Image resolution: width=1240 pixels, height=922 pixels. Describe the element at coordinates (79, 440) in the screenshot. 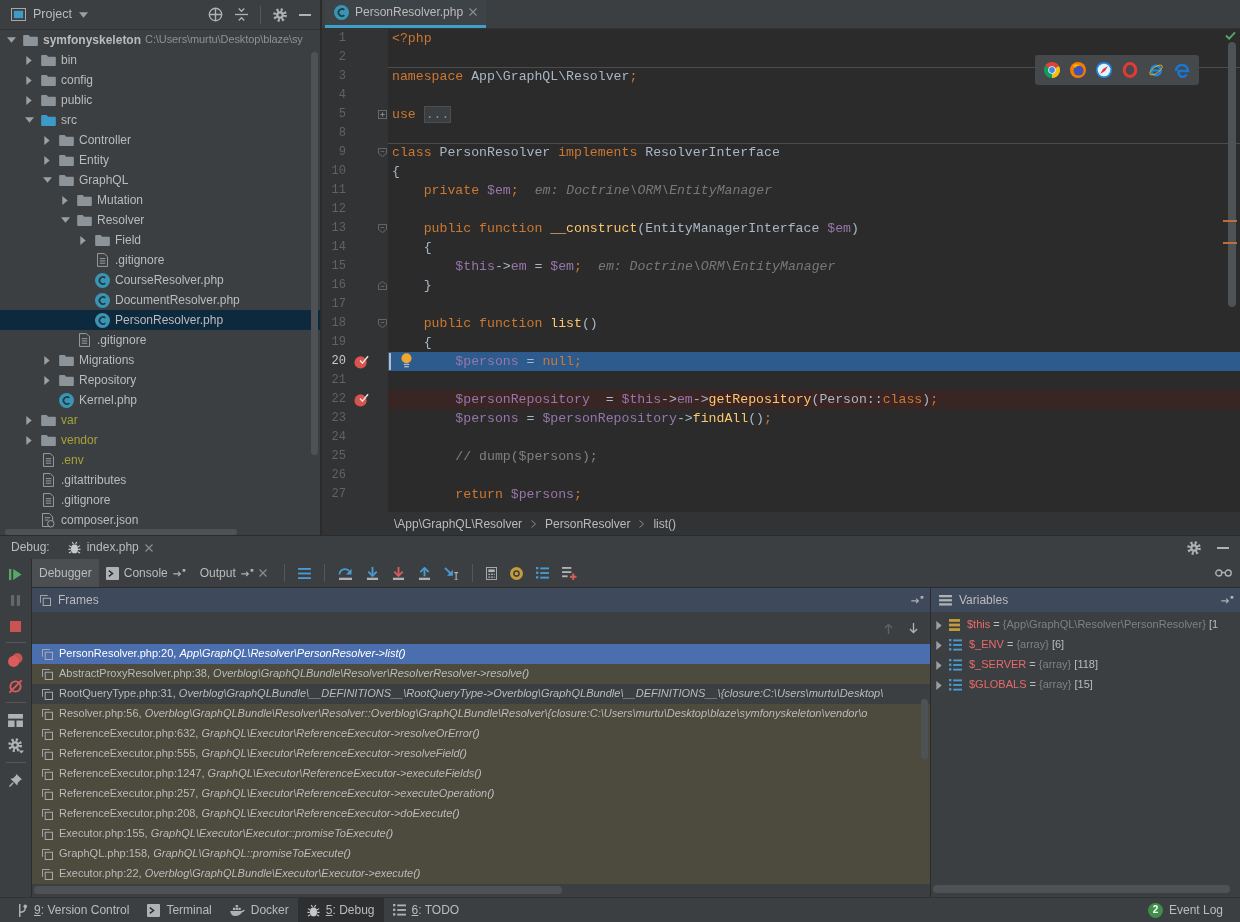

I see `tree-item: vendor` at that location.